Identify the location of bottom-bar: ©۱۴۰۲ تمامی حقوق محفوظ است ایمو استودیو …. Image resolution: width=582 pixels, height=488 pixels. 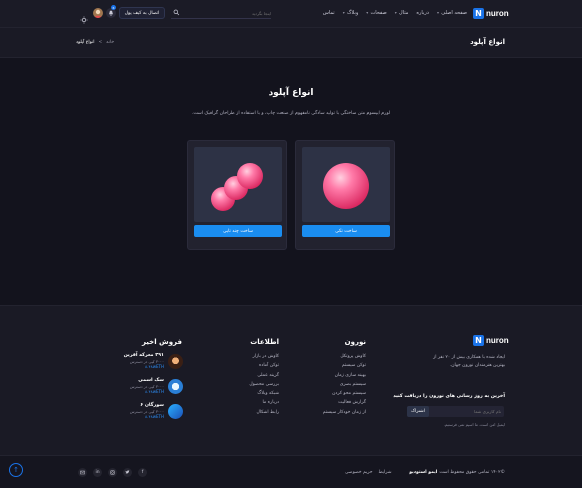
(291, 471).